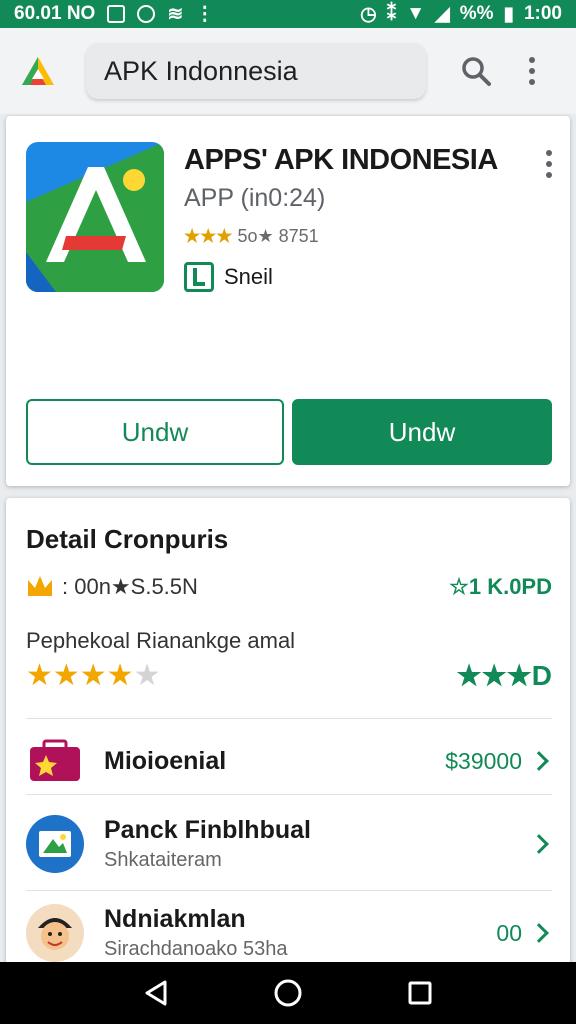  I want to click on carrier-text: 60.01 NO, so click(55, 13).